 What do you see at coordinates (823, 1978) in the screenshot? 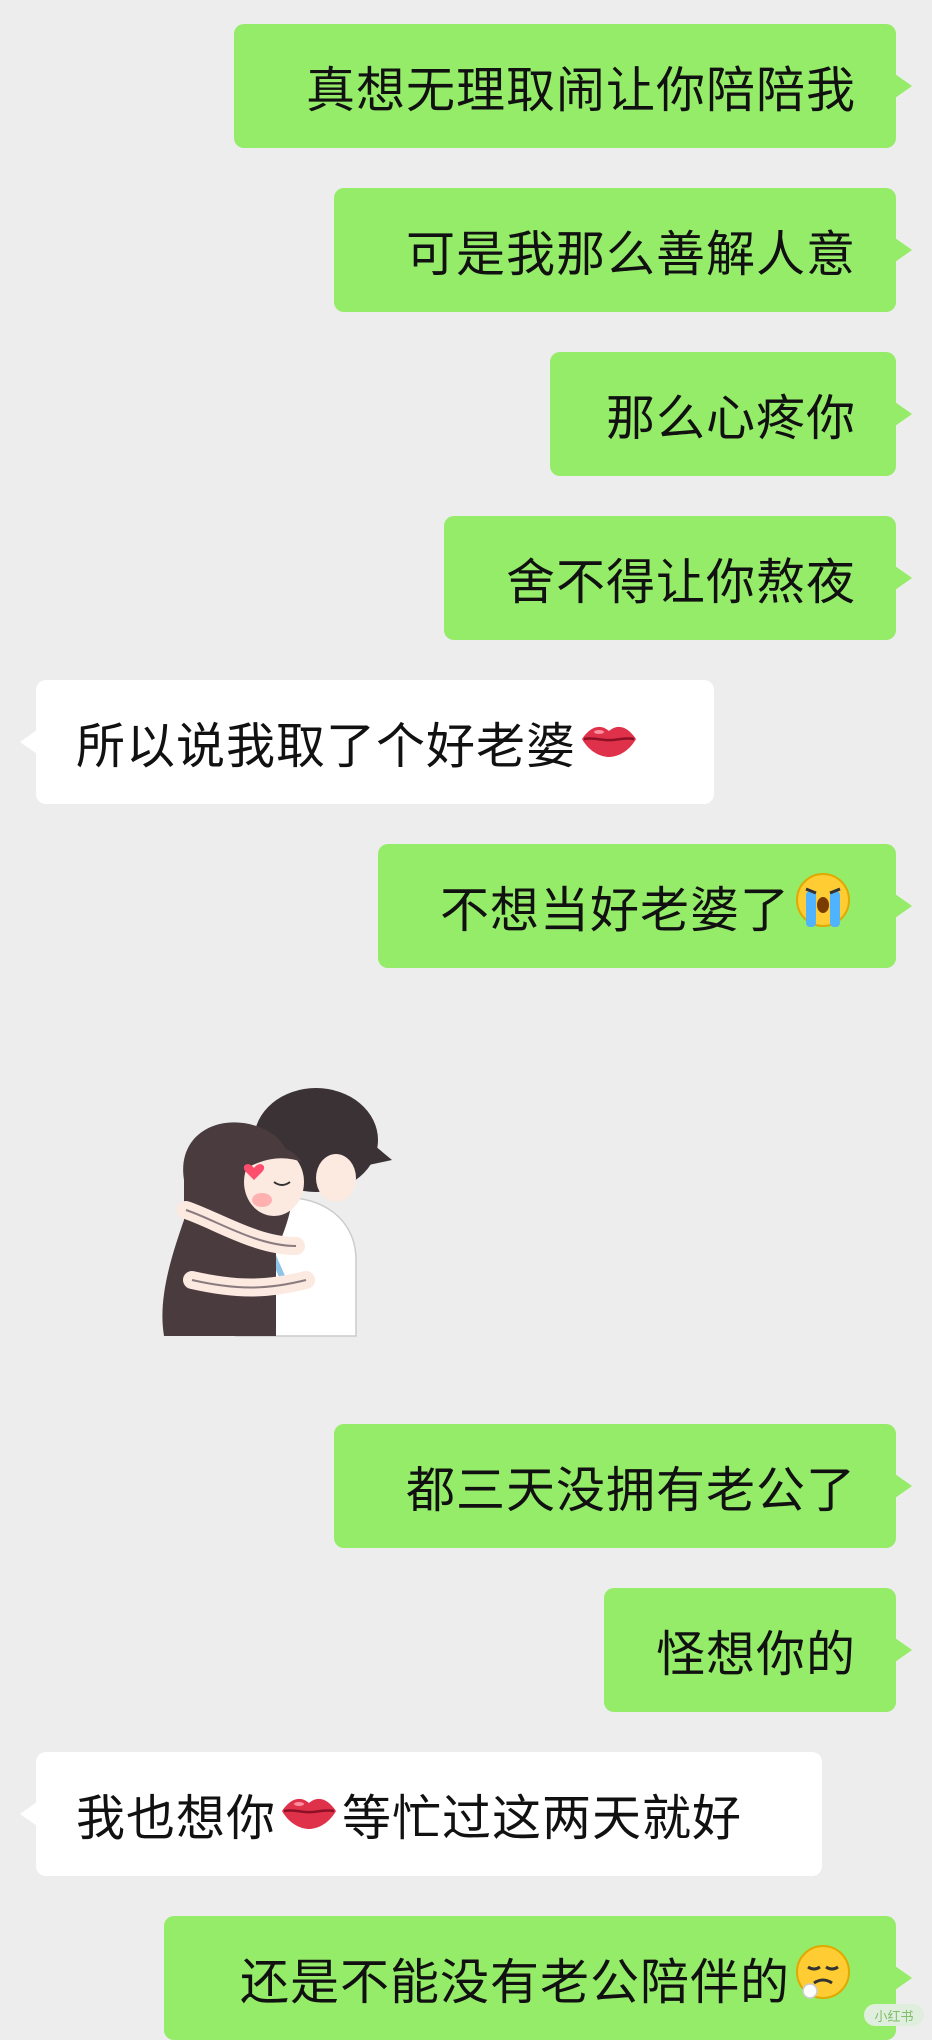
I see `sad-sigh-face-icon` at bounding box center [823, 1978].